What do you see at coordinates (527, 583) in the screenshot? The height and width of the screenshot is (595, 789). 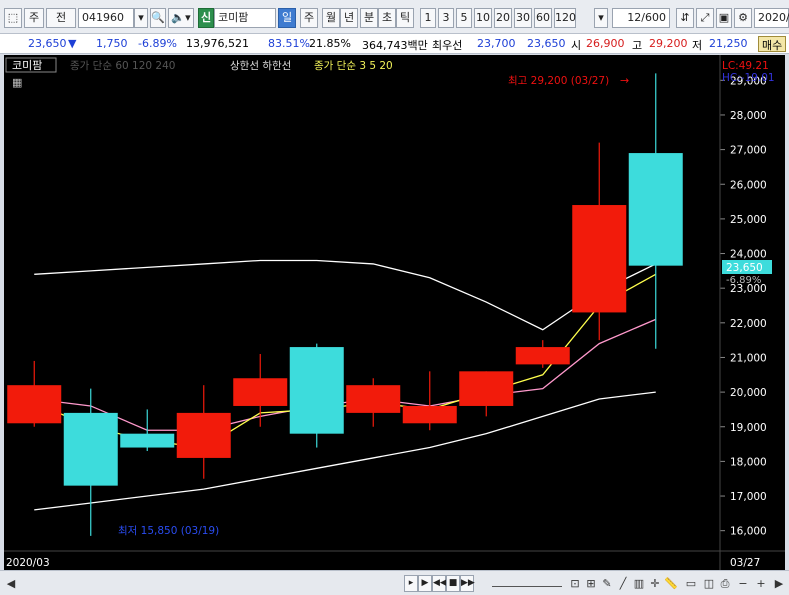 I see `zoom-slider` at bounding box center [527, 583].